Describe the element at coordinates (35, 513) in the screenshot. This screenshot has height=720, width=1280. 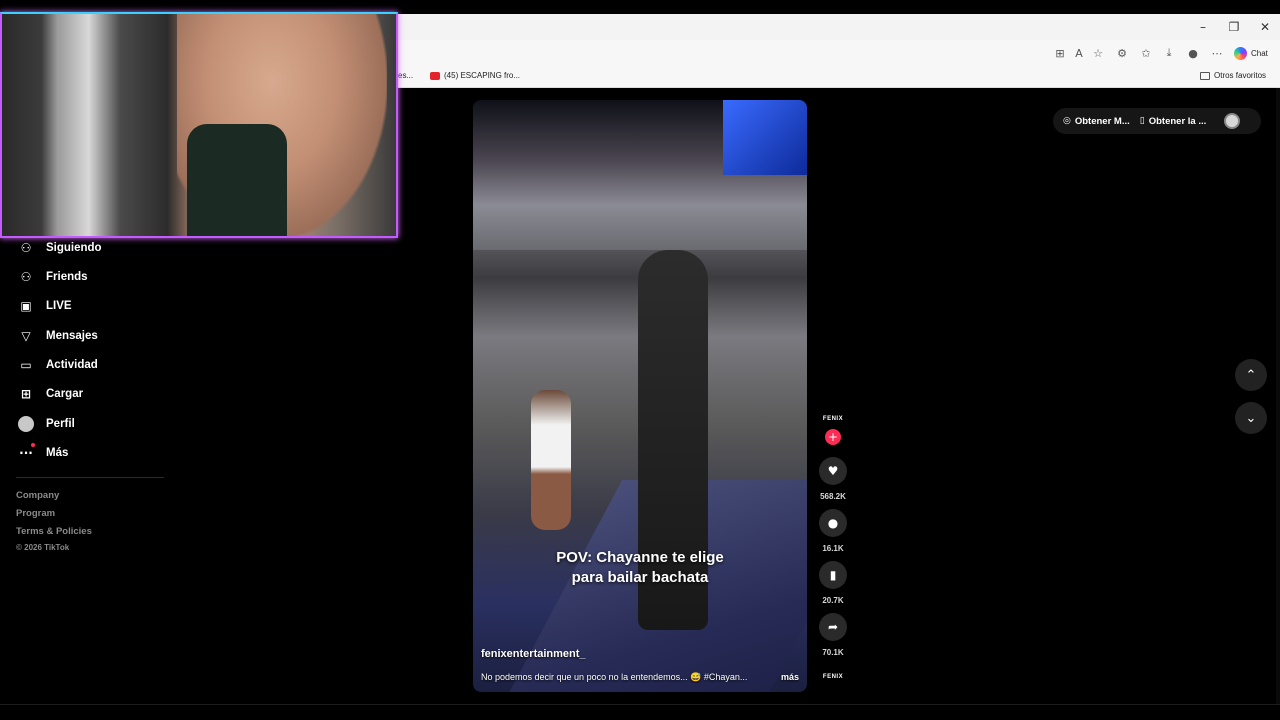
I see `footer-program-link: Program` at that location.